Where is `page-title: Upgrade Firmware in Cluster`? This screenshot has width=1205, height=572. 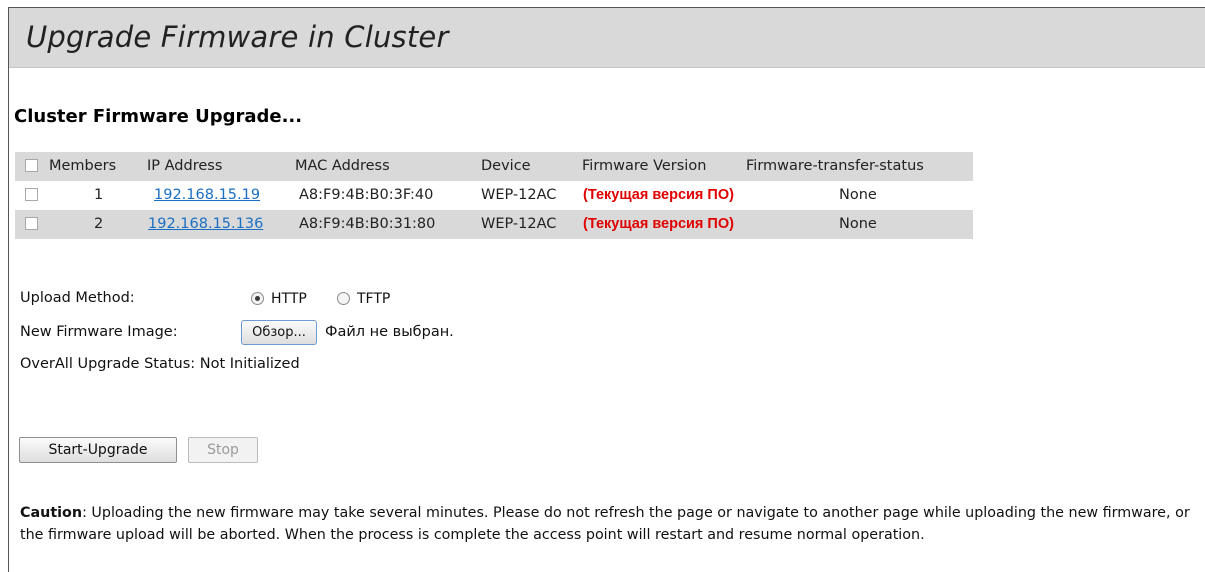
page-title: Upgrade Firmware in Cluster is located at coordinates (237, 37).